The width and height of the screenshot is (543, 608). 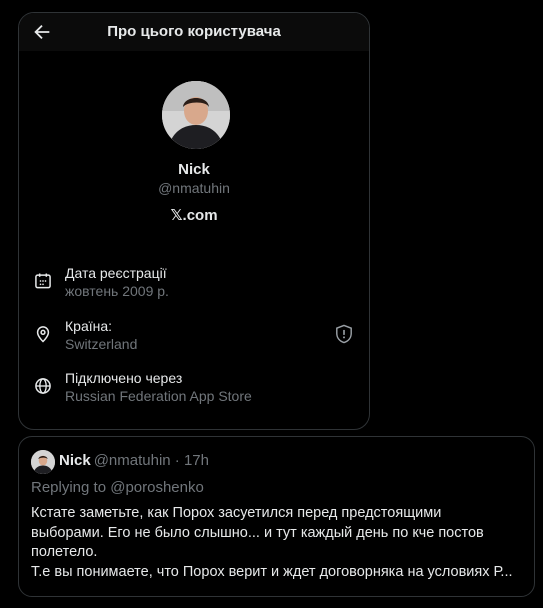 I want to click on profile-handle: @nmatuhin, so click(x=194, y=188).